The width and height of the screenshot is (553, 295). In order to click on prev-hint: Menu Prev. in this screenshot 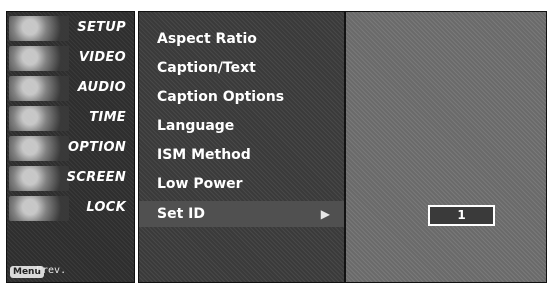, I will do `click(70, 273)`.